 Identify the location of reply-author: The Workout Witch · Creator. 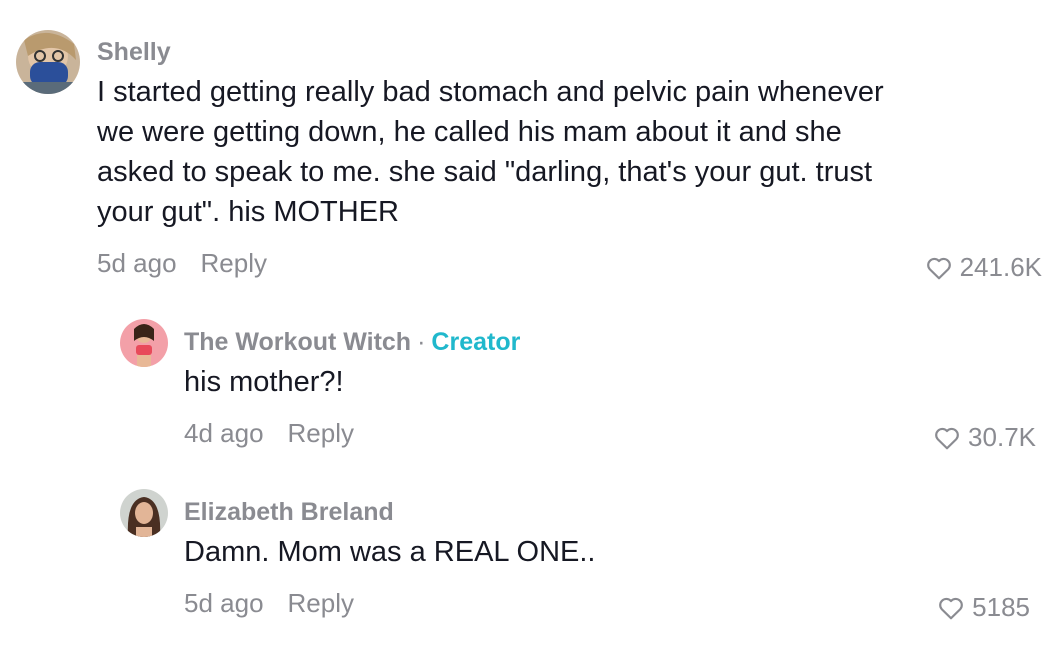
(352, 342).